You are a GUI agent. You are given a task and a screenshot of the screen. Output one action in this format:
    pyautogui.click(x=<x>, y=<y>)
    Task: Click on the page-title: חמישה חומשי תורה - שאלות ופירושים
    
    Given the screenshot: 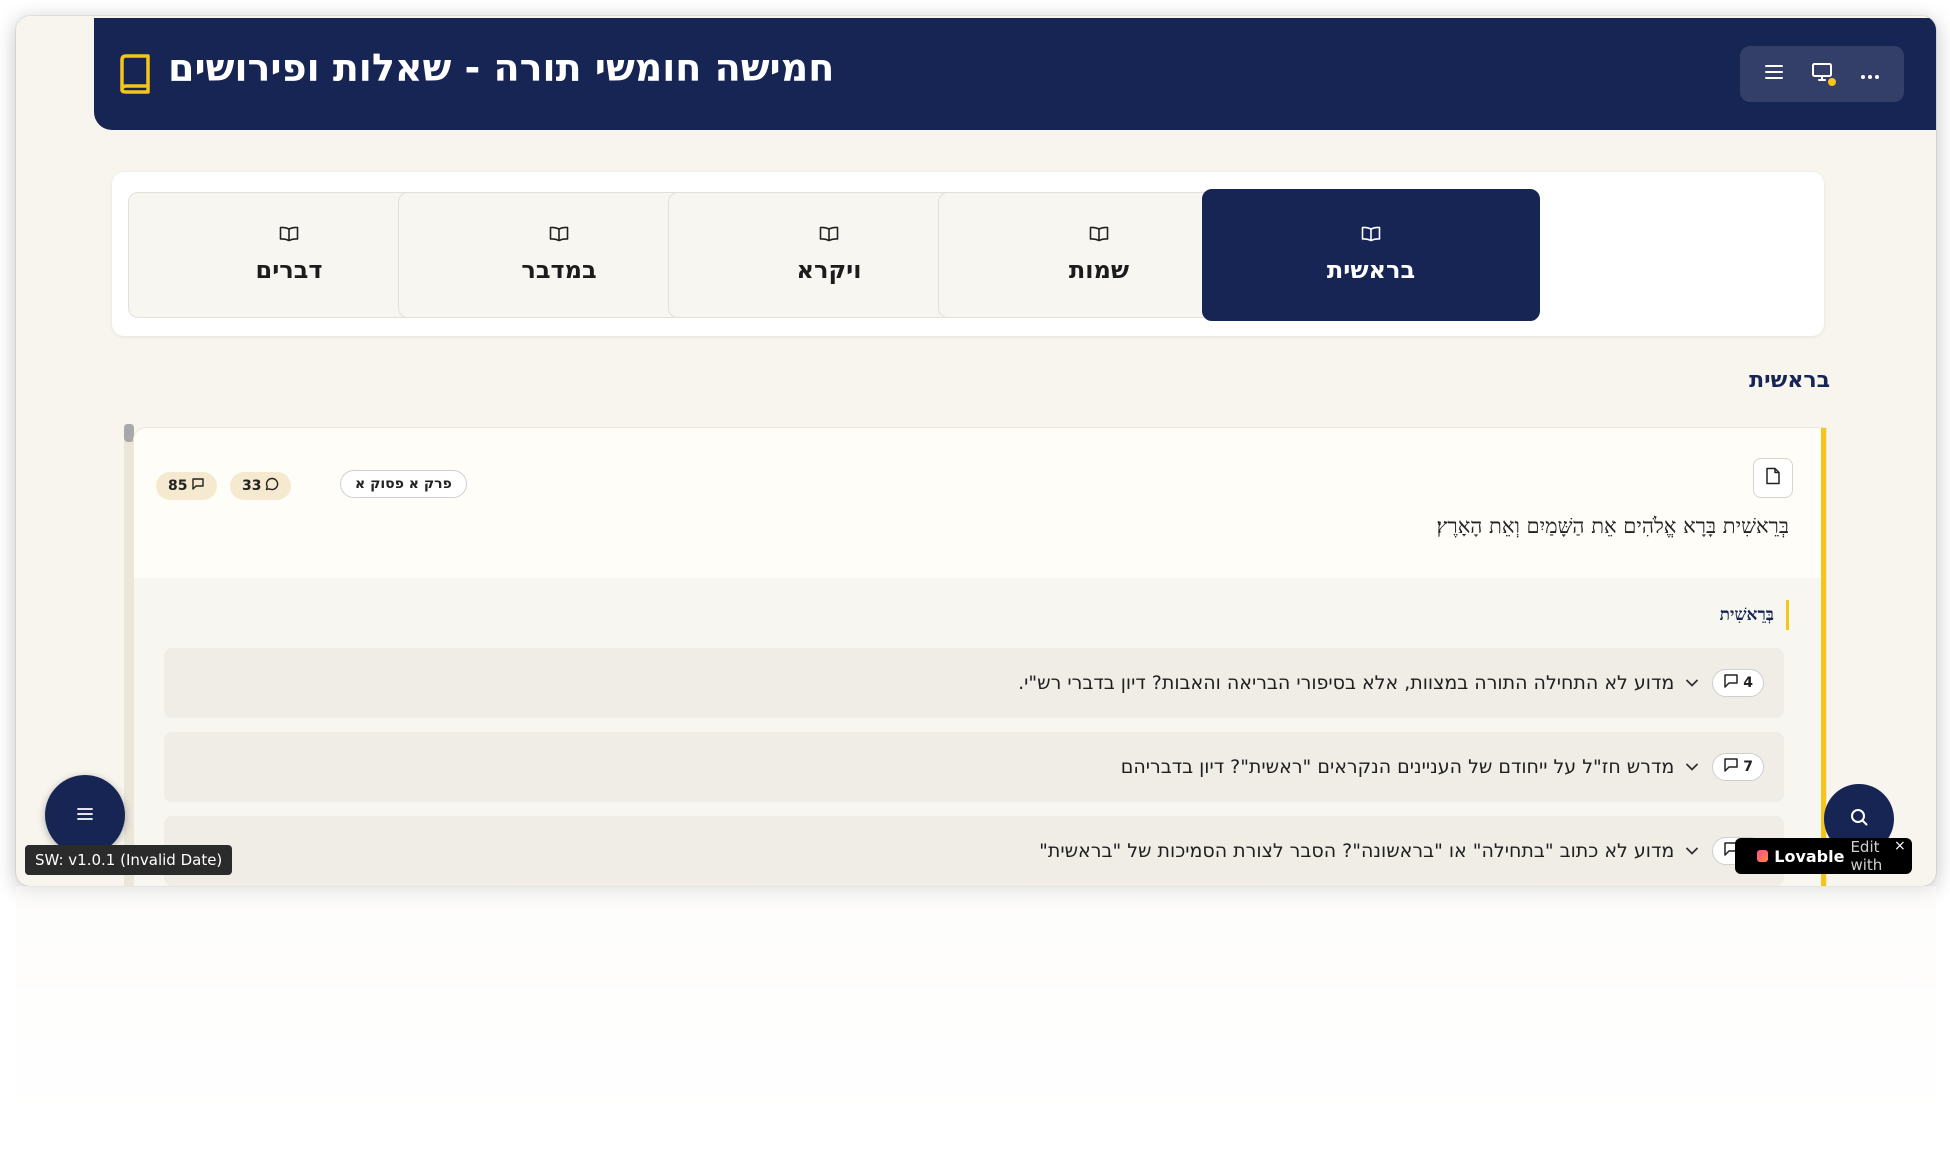 What is the action you would take?
    pyautogui.click(x=501, y=68)
    